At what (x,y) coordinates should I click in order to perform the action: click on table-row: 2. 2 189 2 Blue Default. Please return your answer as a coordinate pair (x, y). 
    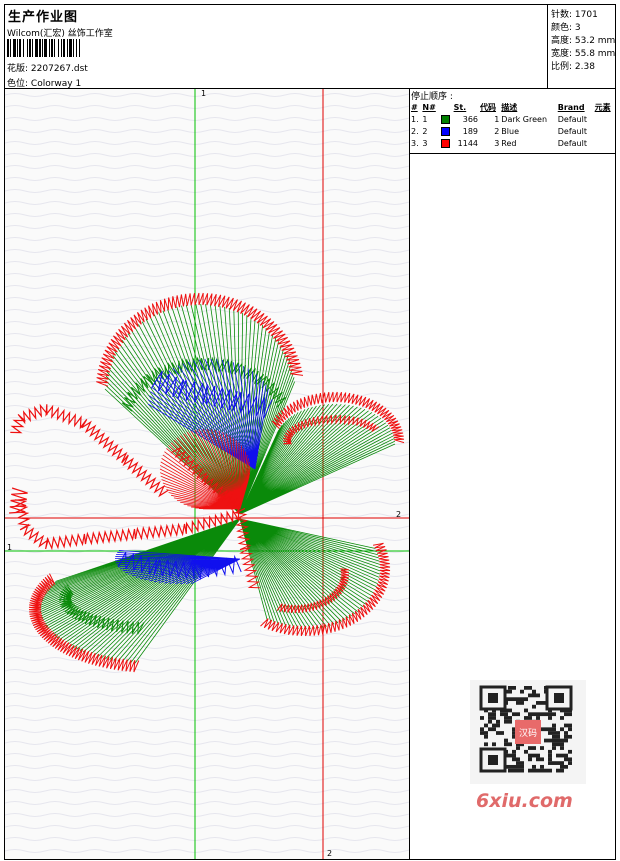
    Looking at the image, I should click on (512, 131).